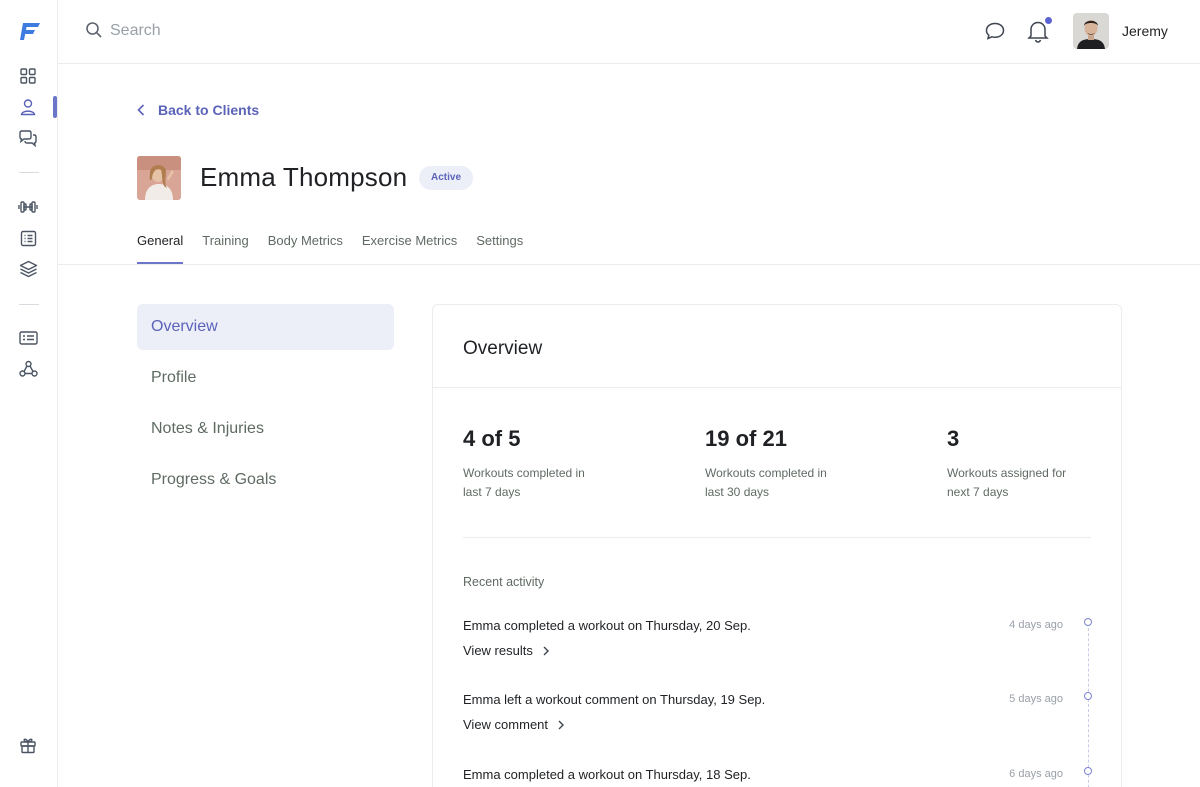  Describe the element at coordinates (304, 177) in the screenshot. I see `client-name: Emma Thompson` at that location.